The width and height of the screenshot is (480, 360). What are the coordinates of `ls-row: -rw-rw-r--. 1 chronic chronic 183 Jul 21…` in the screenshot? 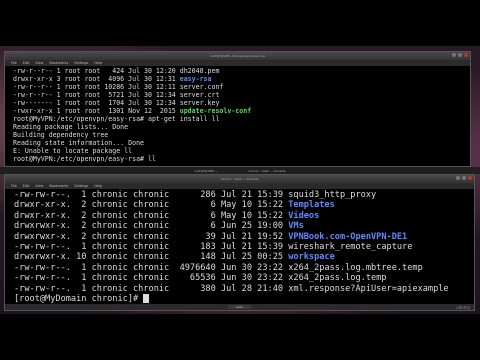 It's located at (242, 247).